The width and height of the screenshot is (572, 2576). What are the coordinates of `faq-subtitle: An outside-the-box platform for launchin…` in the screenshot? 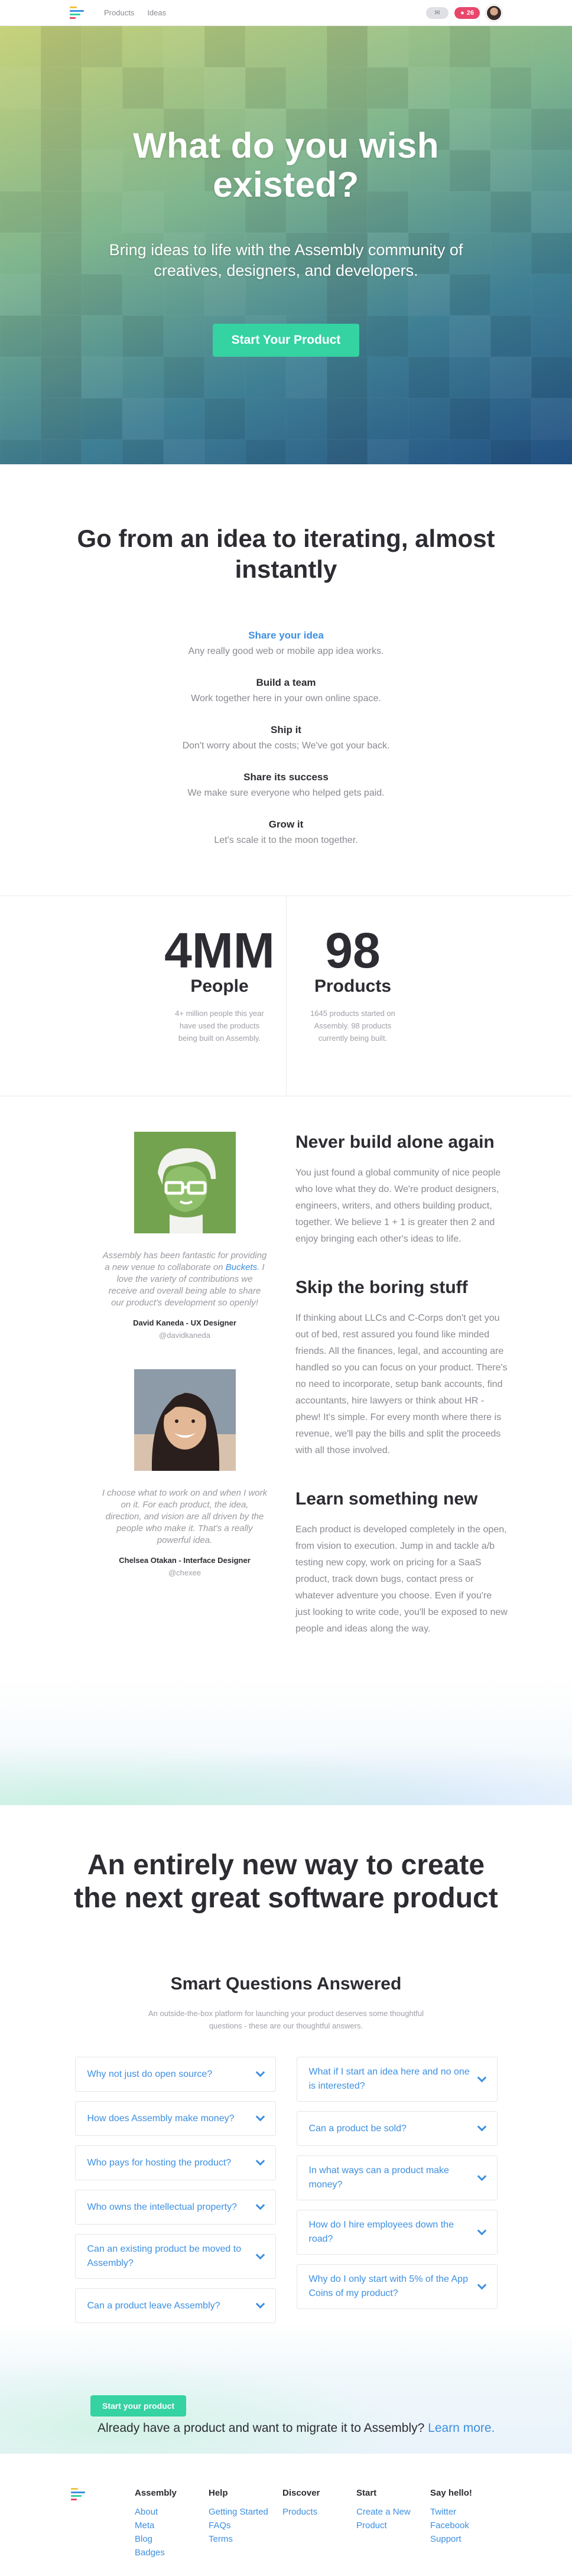 It's located at (286, 2019).